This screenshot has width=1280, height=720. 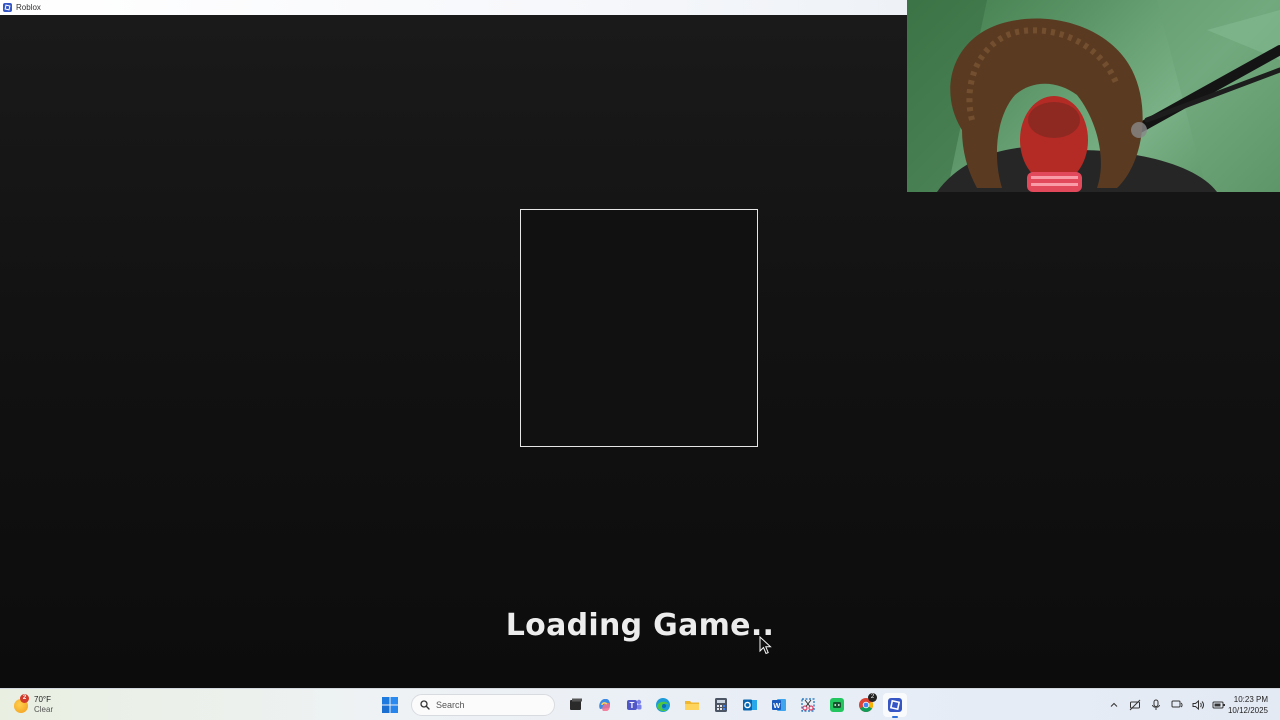 What do you see at coordinates (7, 7) in the screenshot?
I see `roblox-app-icon` at bounding box center [7, 7].